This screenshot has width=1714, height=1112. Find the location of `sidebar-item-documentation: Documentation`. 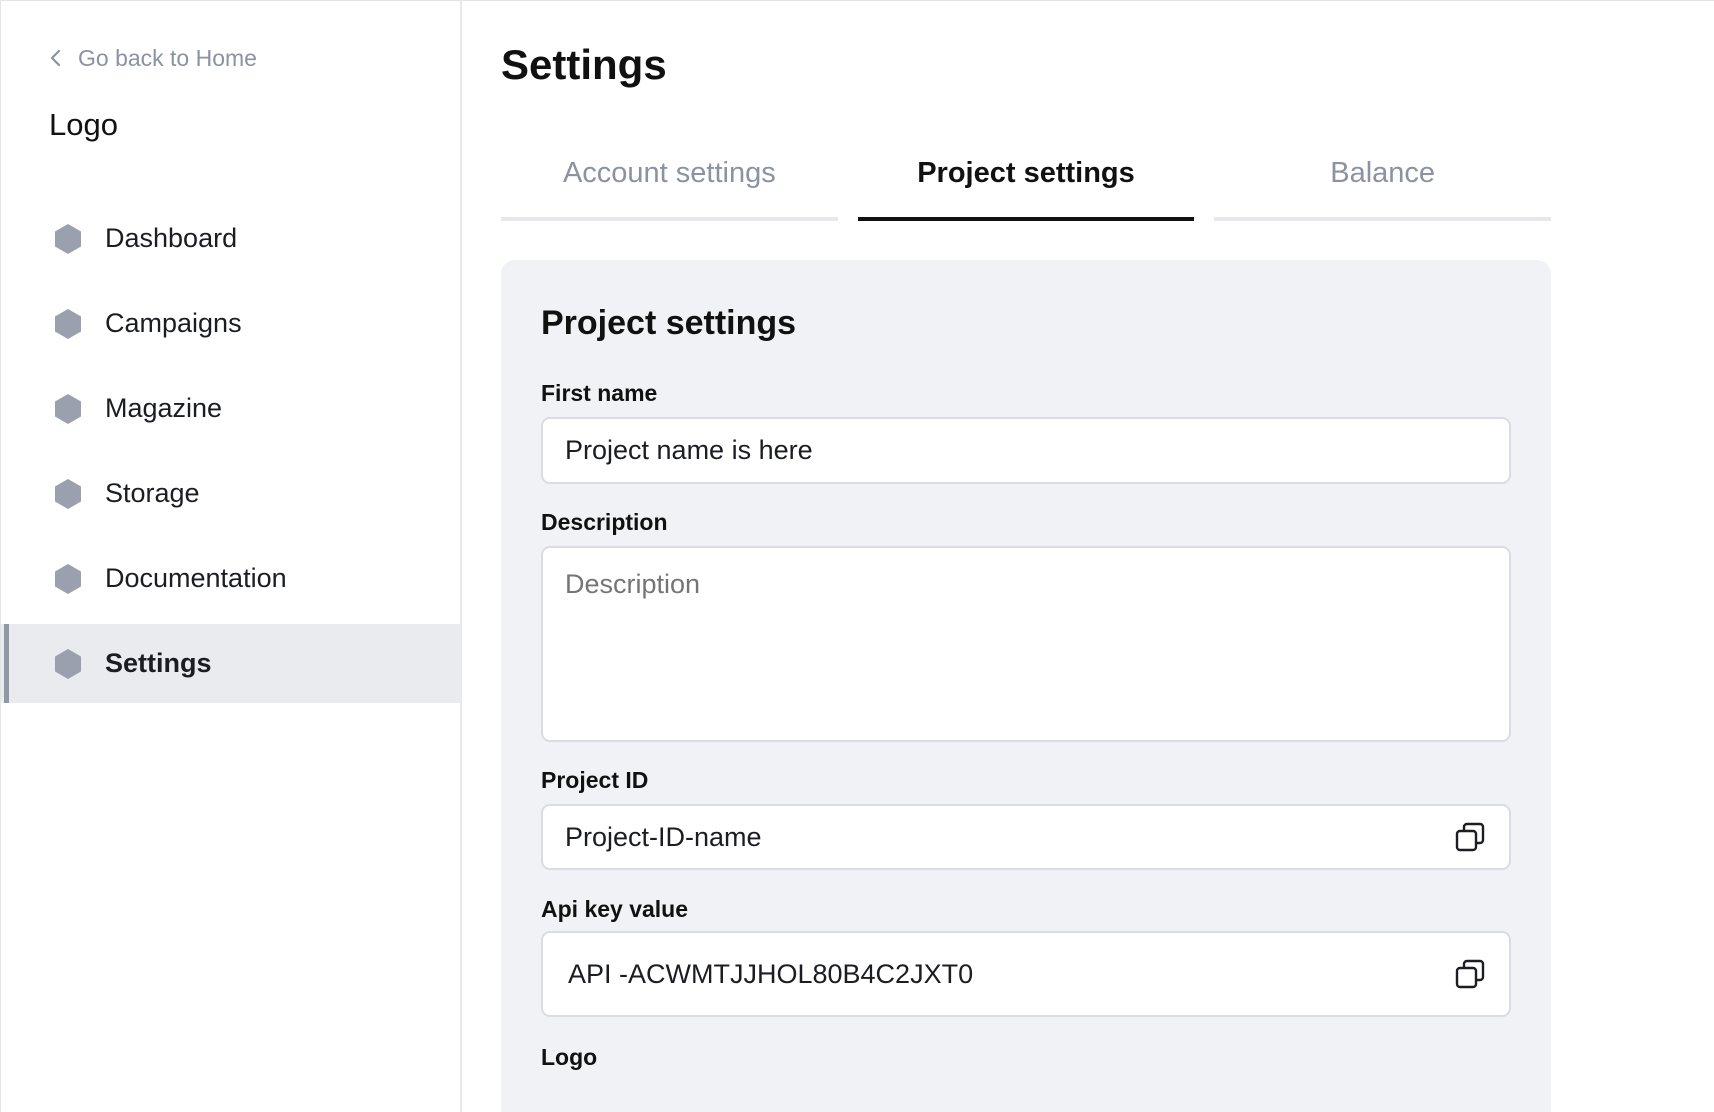

sidebar-item-documentation: Documentation is located at coordinates (231, 578).